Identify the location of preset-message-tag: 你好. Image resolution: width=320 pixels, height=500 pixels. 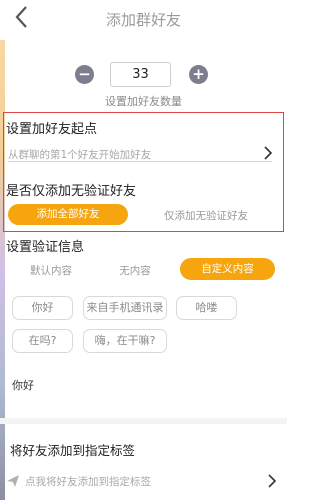
(42, 308).